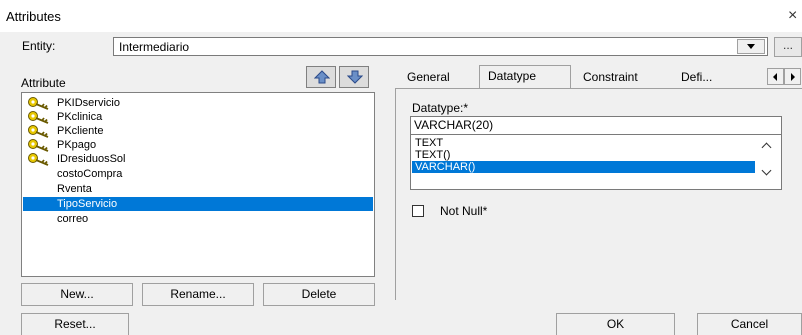 The image size is (802, 335). Describe the element at coordinates (525, 77) in the screenshot. I see `tab-datatype: Datatype` at that location.